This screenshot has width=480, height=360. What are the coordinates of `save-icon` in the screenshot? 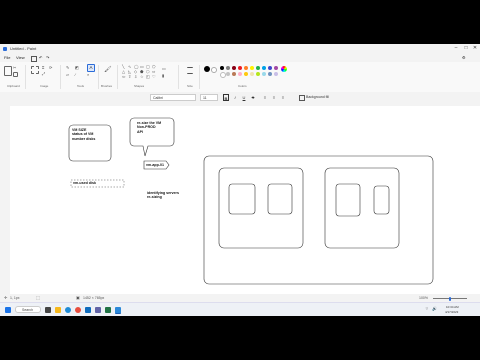 It's located at (34, 58).